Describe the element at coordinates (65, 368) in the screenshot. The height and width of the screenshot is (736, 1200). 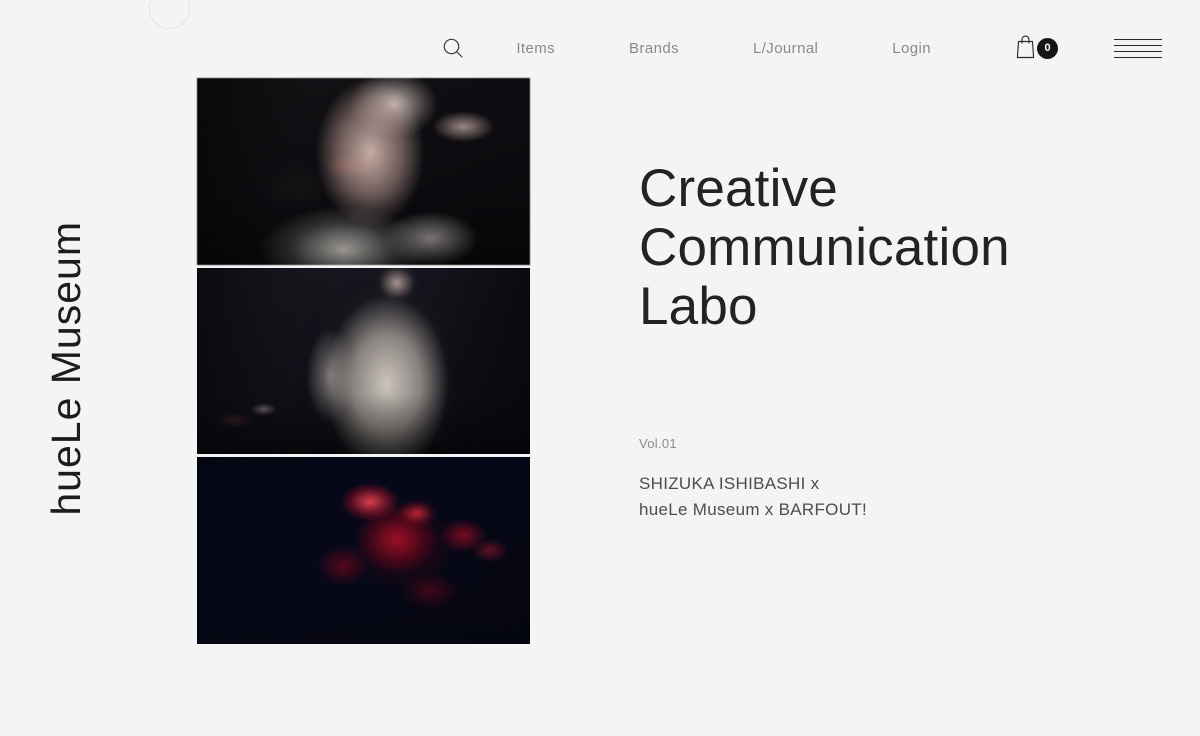
I see `brand-vertical-label: hueLe Museum` at that location.